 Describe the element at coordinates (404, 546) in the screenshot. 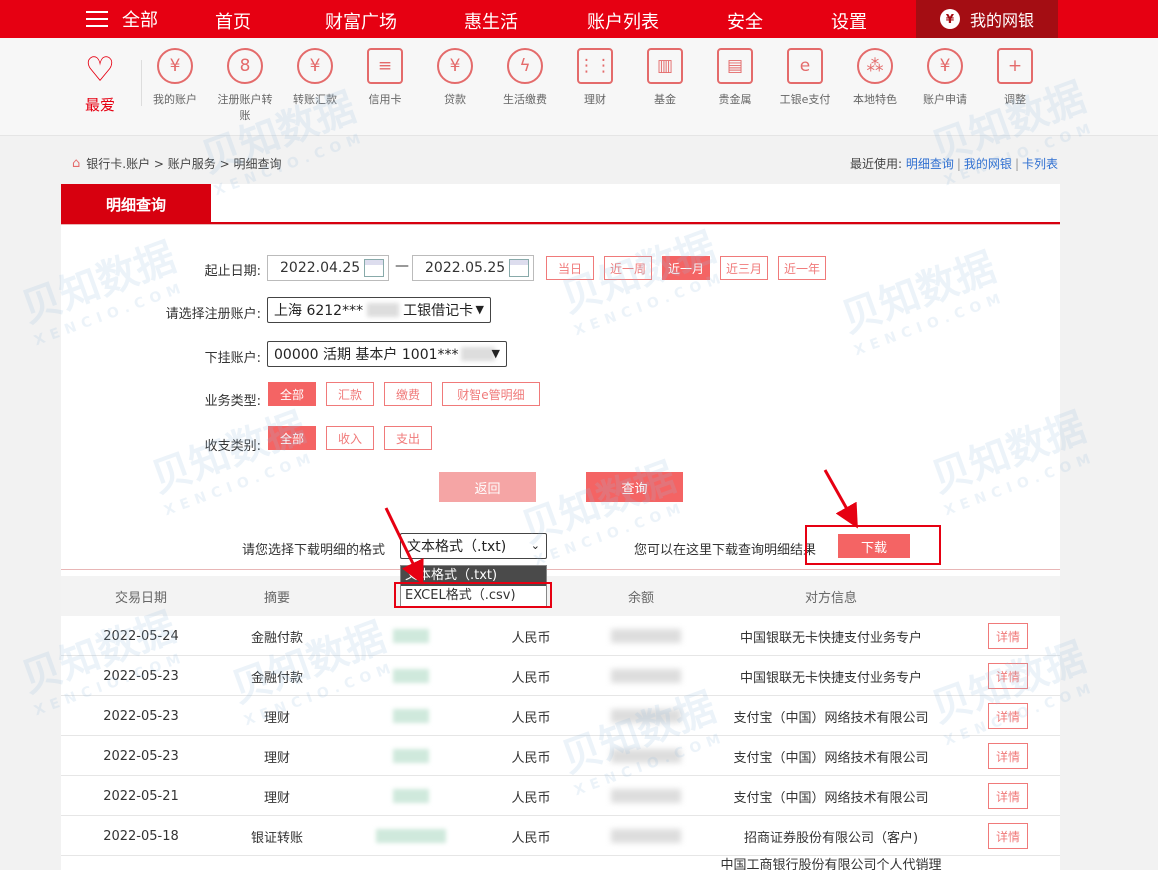

I see `arrow-to-csv` at that location.